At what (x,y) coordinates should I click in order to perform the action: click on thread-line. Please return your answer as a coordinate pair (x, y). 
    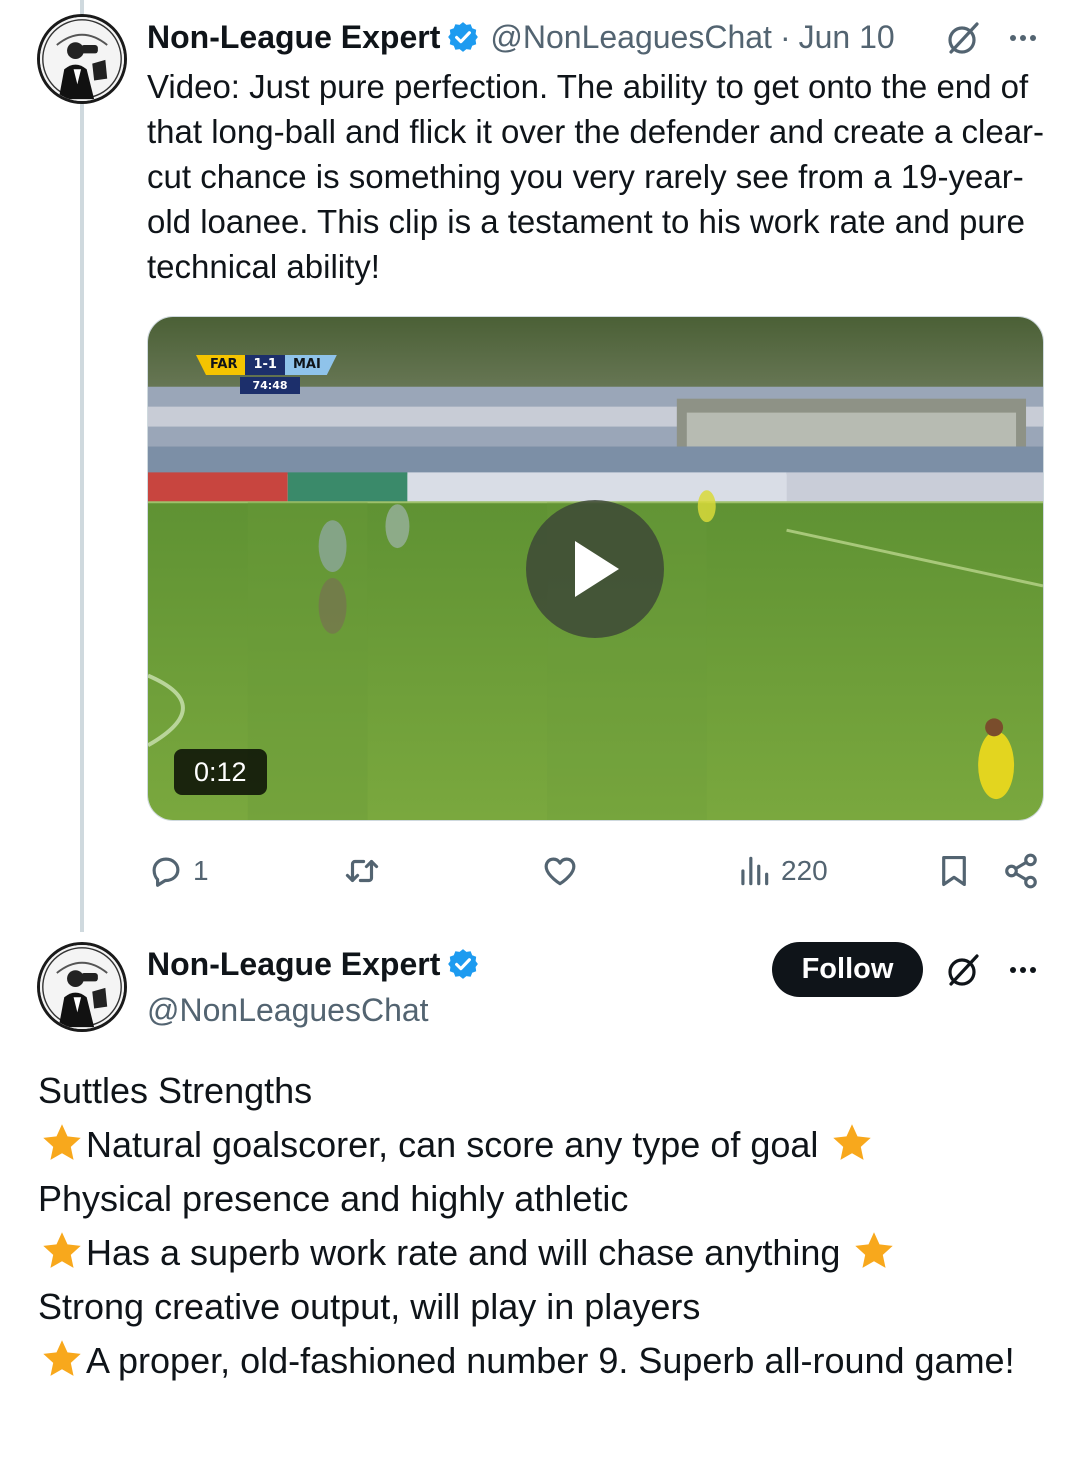
    Looking at the image, I should click on (82, 466).